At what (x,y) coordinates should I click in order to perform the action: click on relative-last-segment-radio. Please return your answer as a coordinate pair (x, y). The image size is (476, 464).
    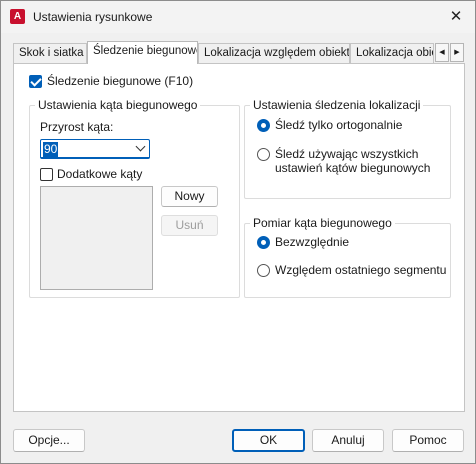
    Looking at the image, I should click on (263, 270).